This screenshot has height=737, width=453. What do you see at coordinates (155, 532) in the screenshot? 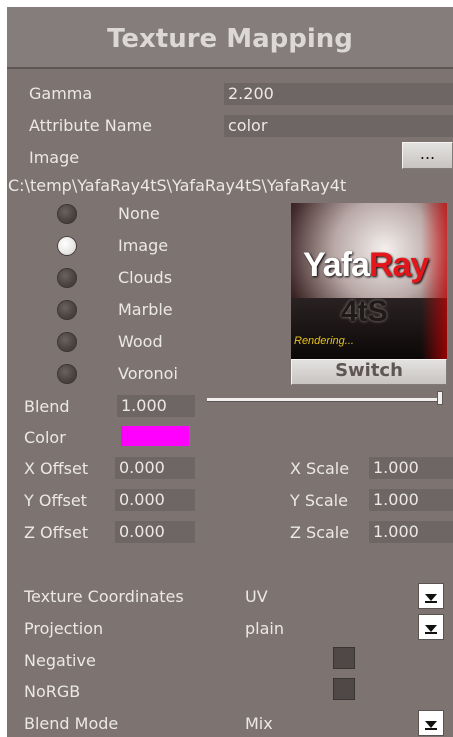
I see `z-offset-field: 0.000` at bounding box center [155, 532].